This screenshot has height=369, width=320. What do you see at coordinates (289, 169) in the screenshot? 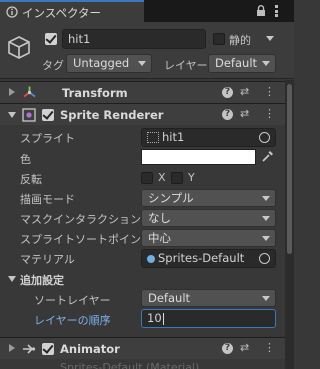
I see `scrollbar-thumb` at bounding box center [289, 169].